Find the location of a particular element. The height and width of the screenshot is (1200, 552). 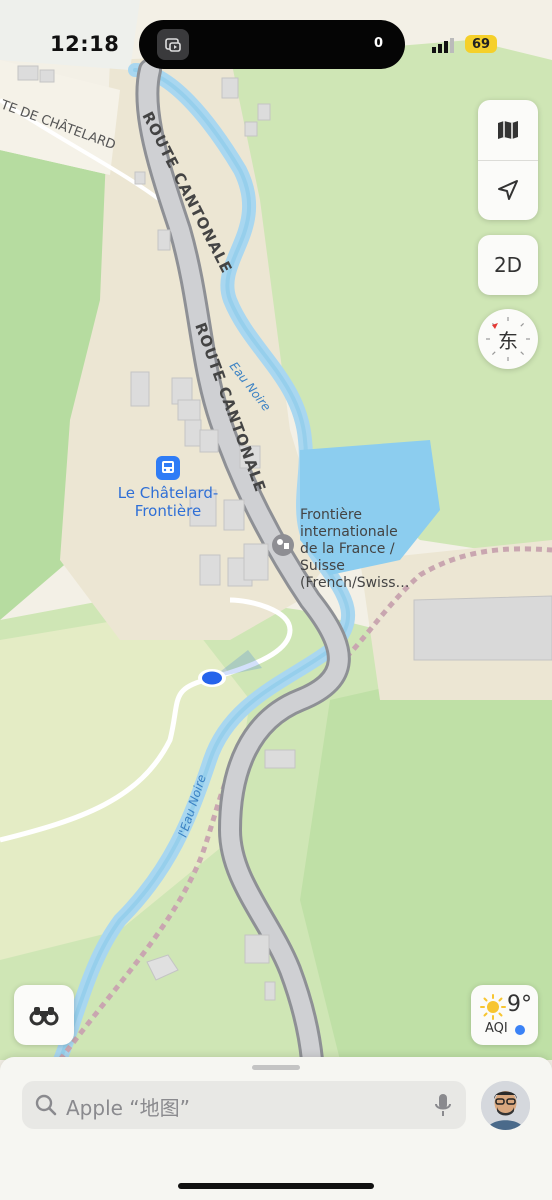

memoji-avatar-icon is located at coordinates (505, 1105).